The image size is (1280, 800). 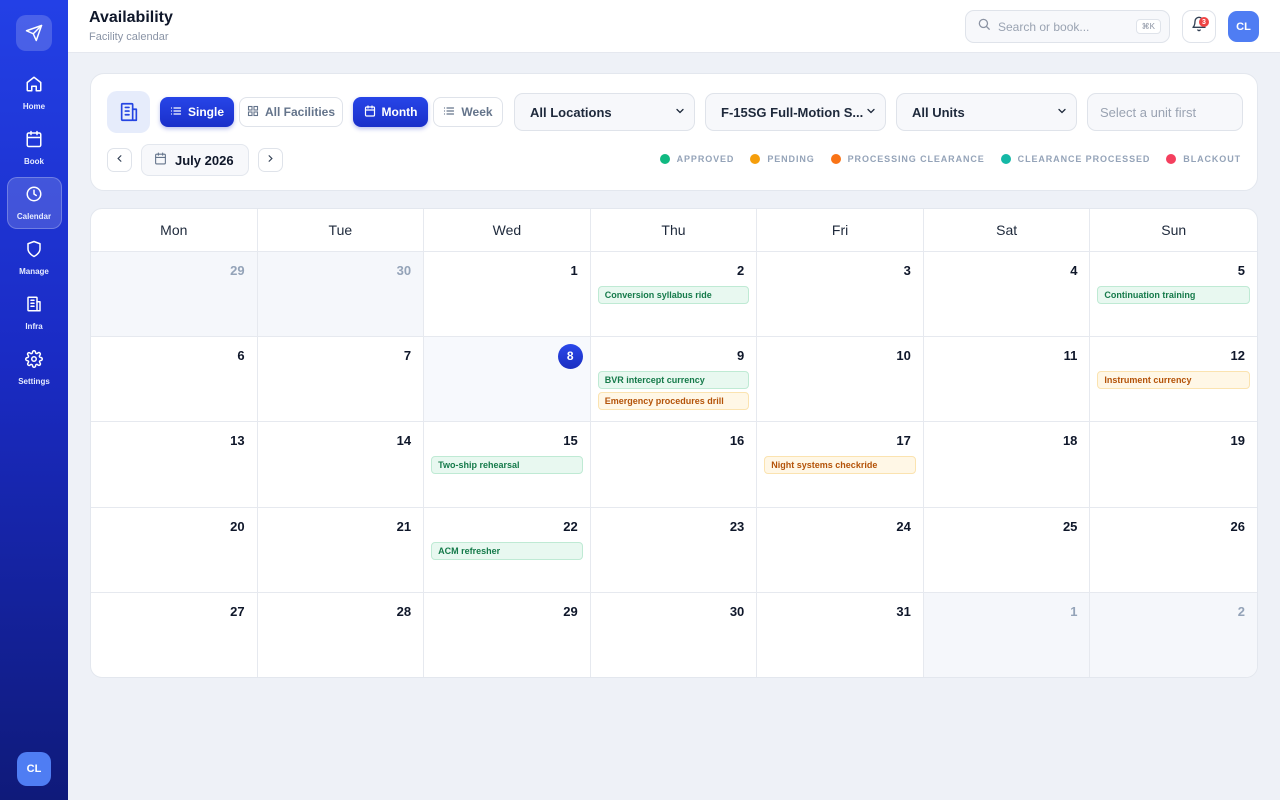 What do you see at coordinates (1173, 465) in the screenshot?
I see `day-cell: 19` at bounding box center [1173, 465].